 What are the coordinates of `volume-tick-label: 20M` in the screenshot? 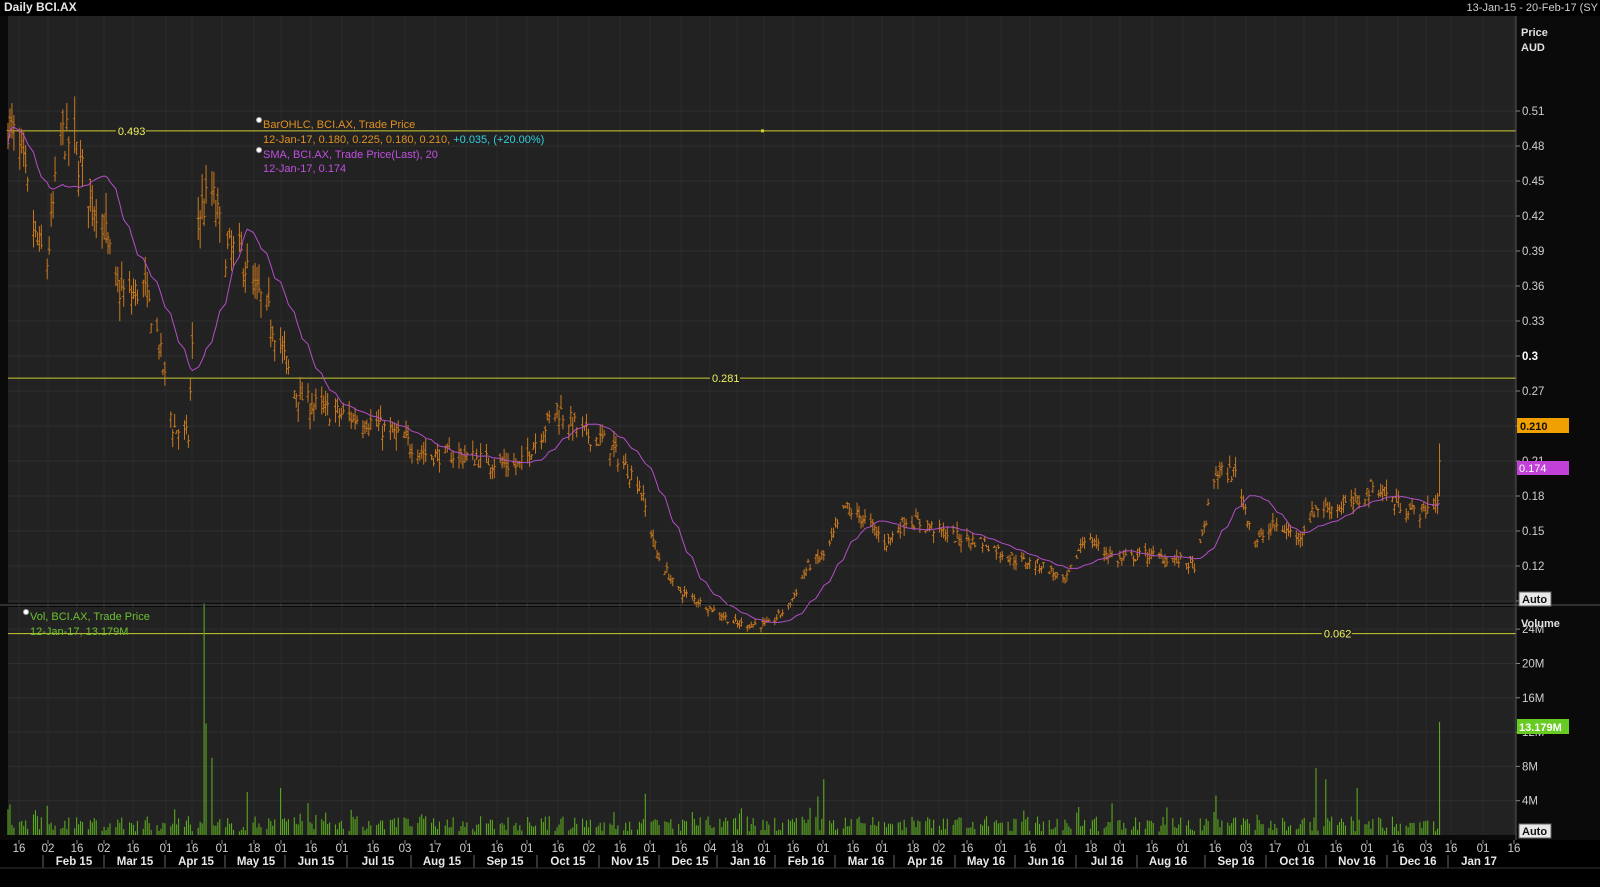 It's located at (1533, 664).